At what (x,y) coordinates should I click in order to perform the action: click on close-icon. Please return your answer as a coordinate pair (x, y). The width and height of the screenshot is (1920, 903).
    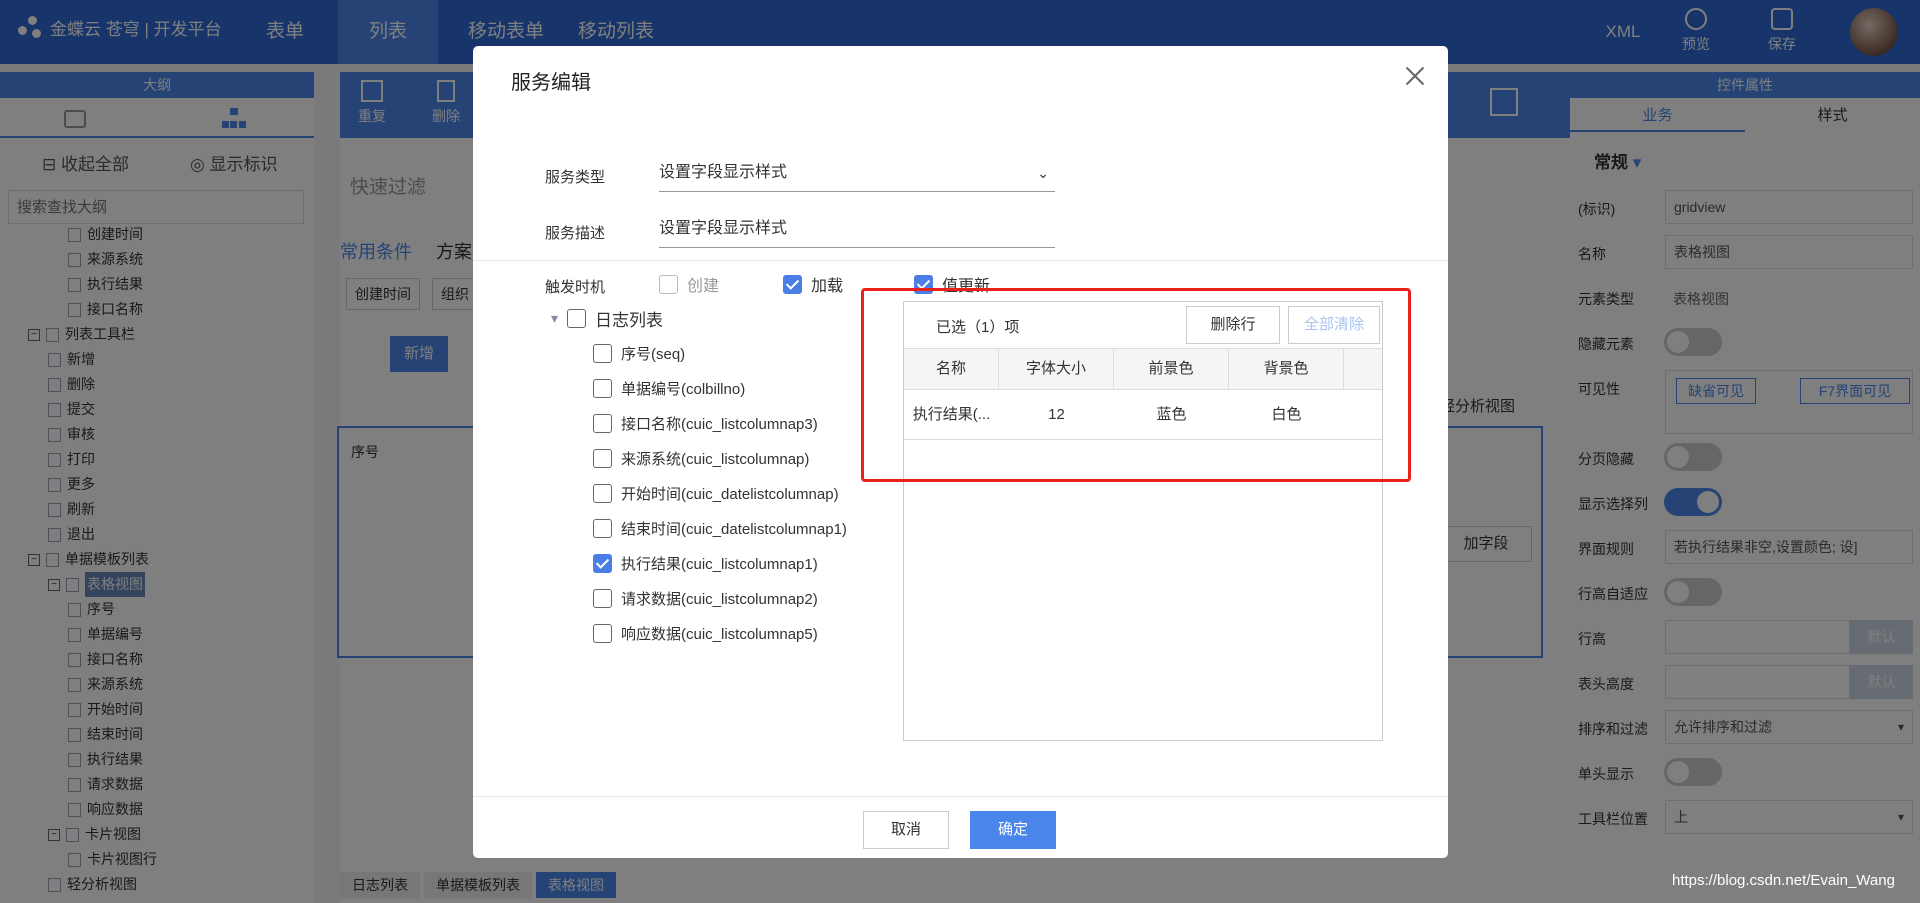
    Looking at the image, I should click on (1415, 76).